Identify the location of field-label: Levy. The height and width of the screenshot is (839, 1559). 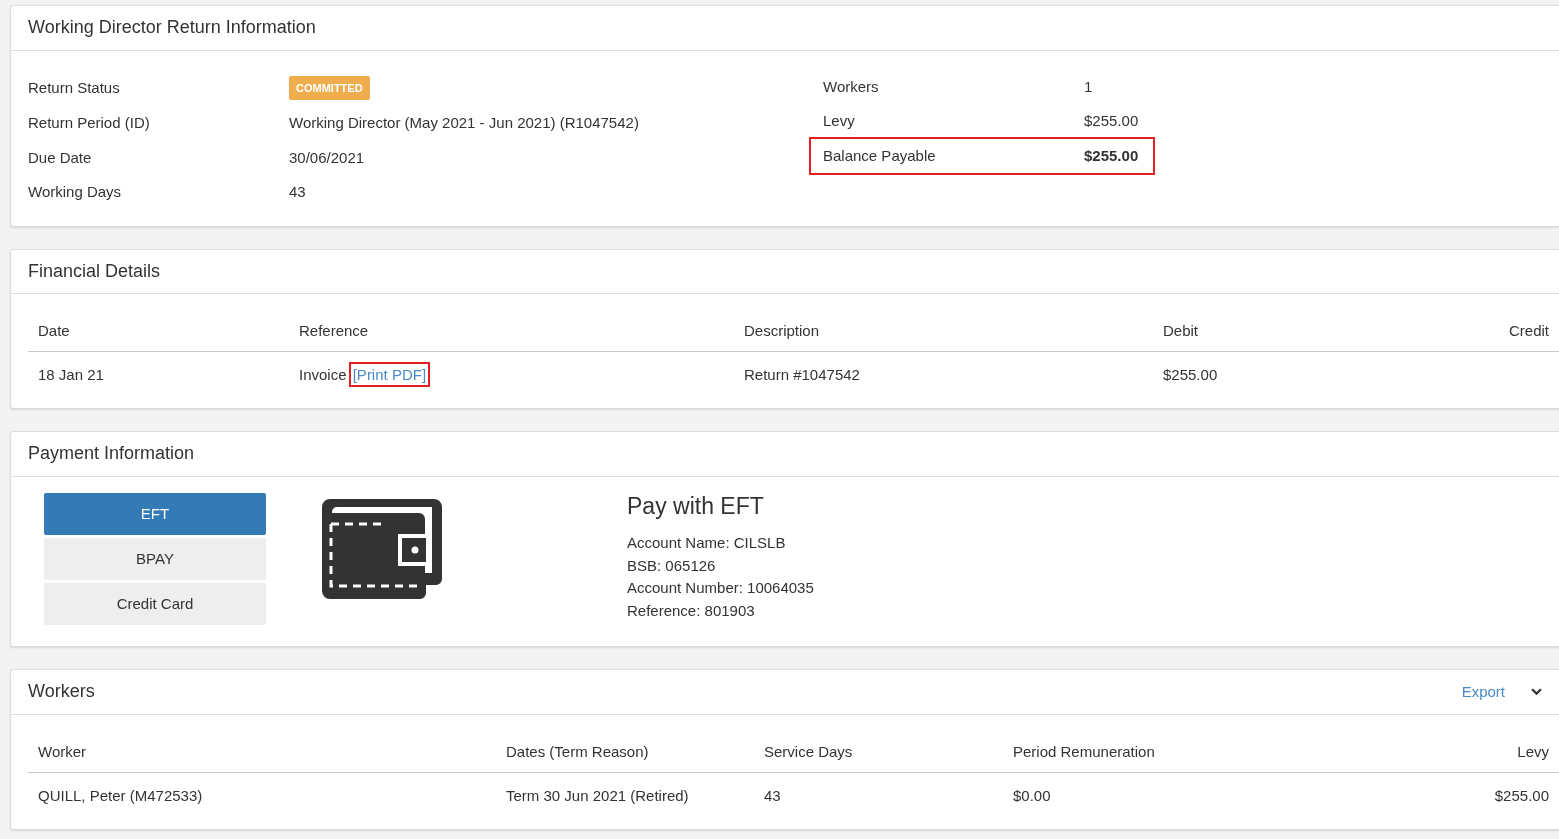
(839, 121).